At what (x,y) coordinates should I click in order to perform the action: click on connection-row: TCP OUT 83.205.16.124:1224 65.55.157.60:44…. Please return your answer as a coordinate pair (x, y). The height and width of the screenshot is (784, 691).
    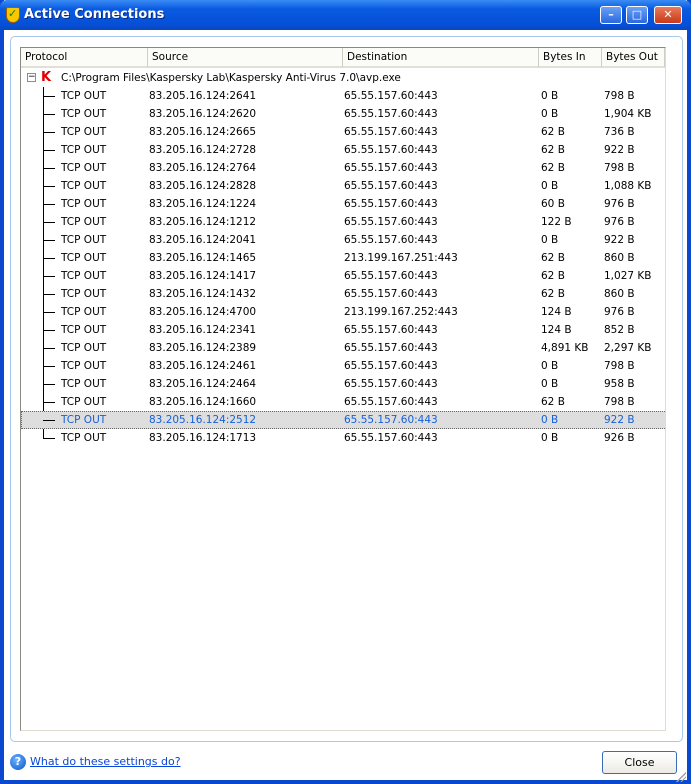
    Looking at the image, I should click on (343, 204).